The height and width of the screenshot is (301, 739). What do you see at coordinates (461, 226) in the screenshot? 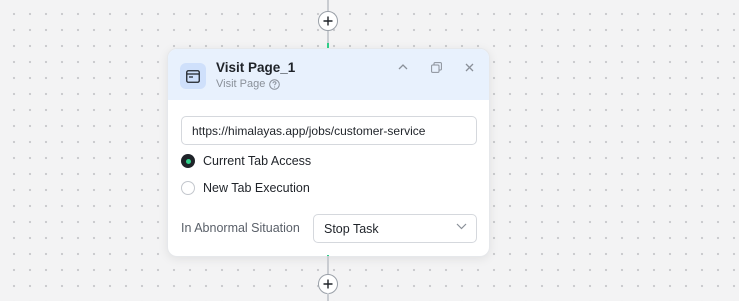
I see `chevron-down-icon` at bounding box center [461, 226].